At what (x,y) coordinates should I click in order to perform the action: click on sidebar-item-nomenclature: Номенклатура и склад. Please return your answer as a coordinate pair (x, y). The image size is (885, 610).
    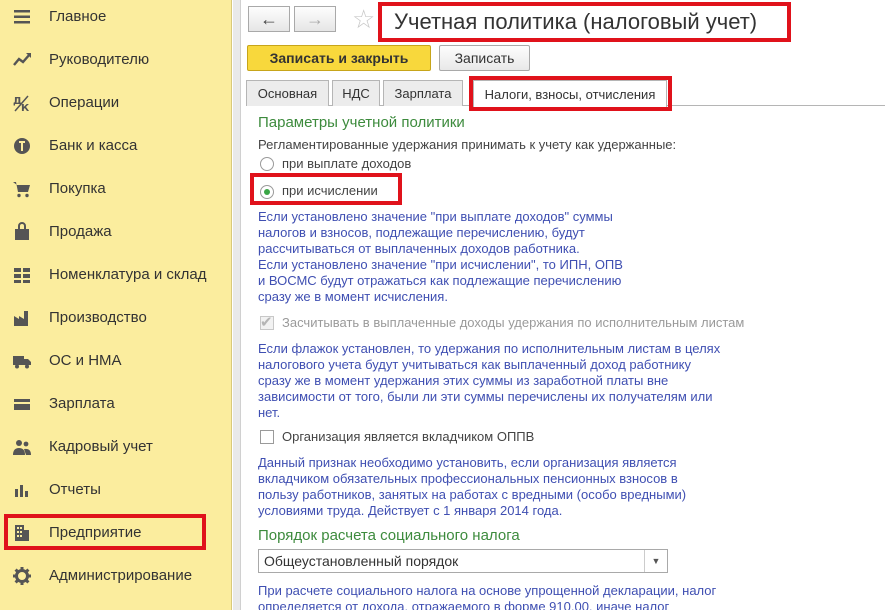
    Looking at the image, I should click on (116, 274).